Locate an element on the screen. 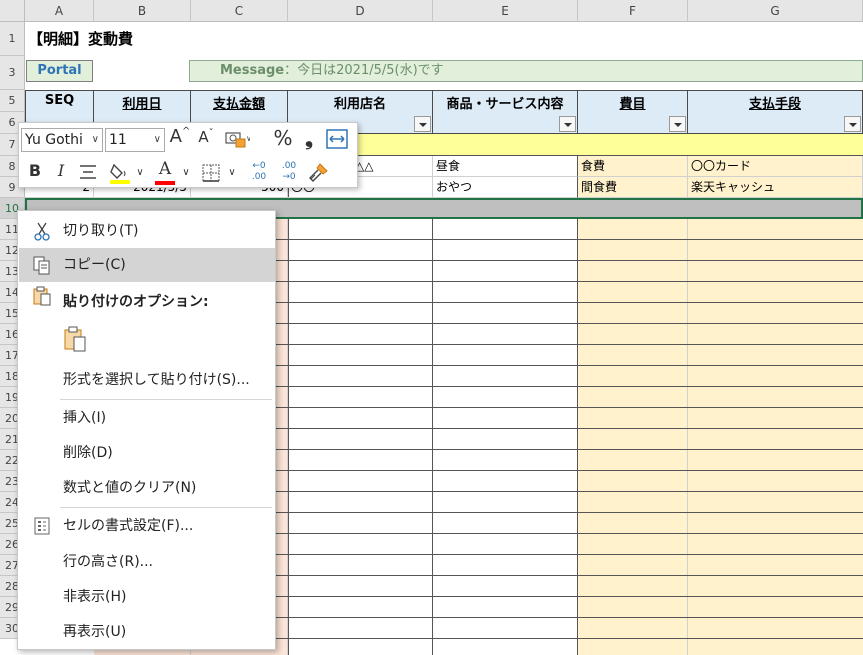  header-amount-label: 支払金額 is located at coordinates (238, 104).